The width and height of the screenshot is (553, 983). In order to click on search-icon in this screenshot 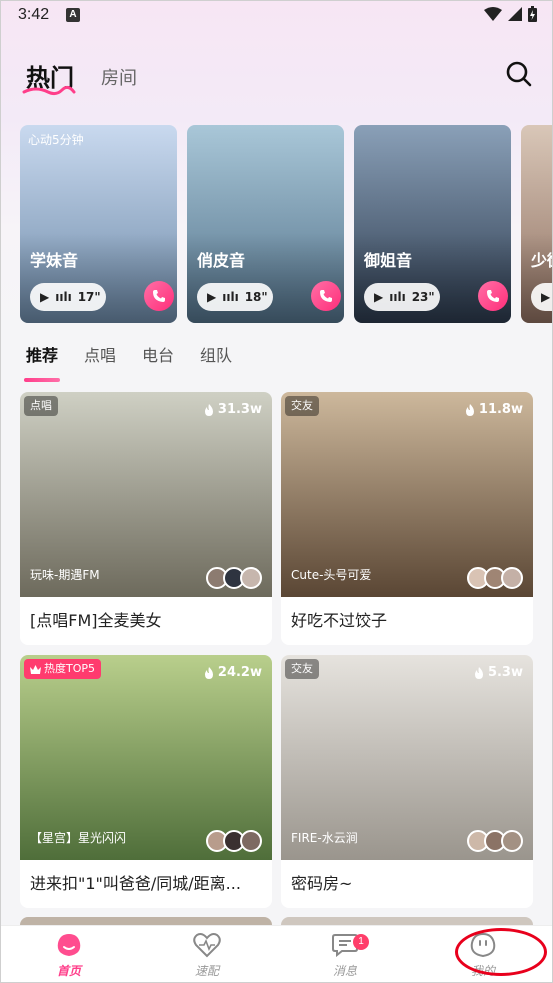, I will do `click(519, 74)`.